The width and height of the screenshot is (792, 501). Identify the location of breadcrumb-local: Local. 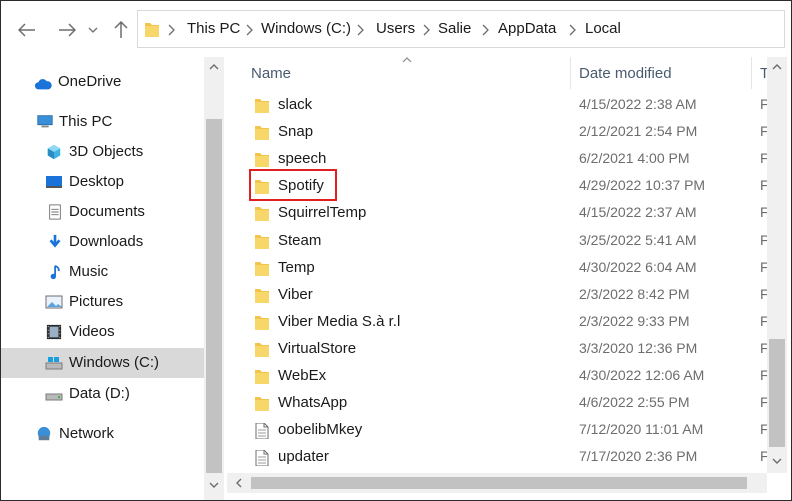
(603, 28).